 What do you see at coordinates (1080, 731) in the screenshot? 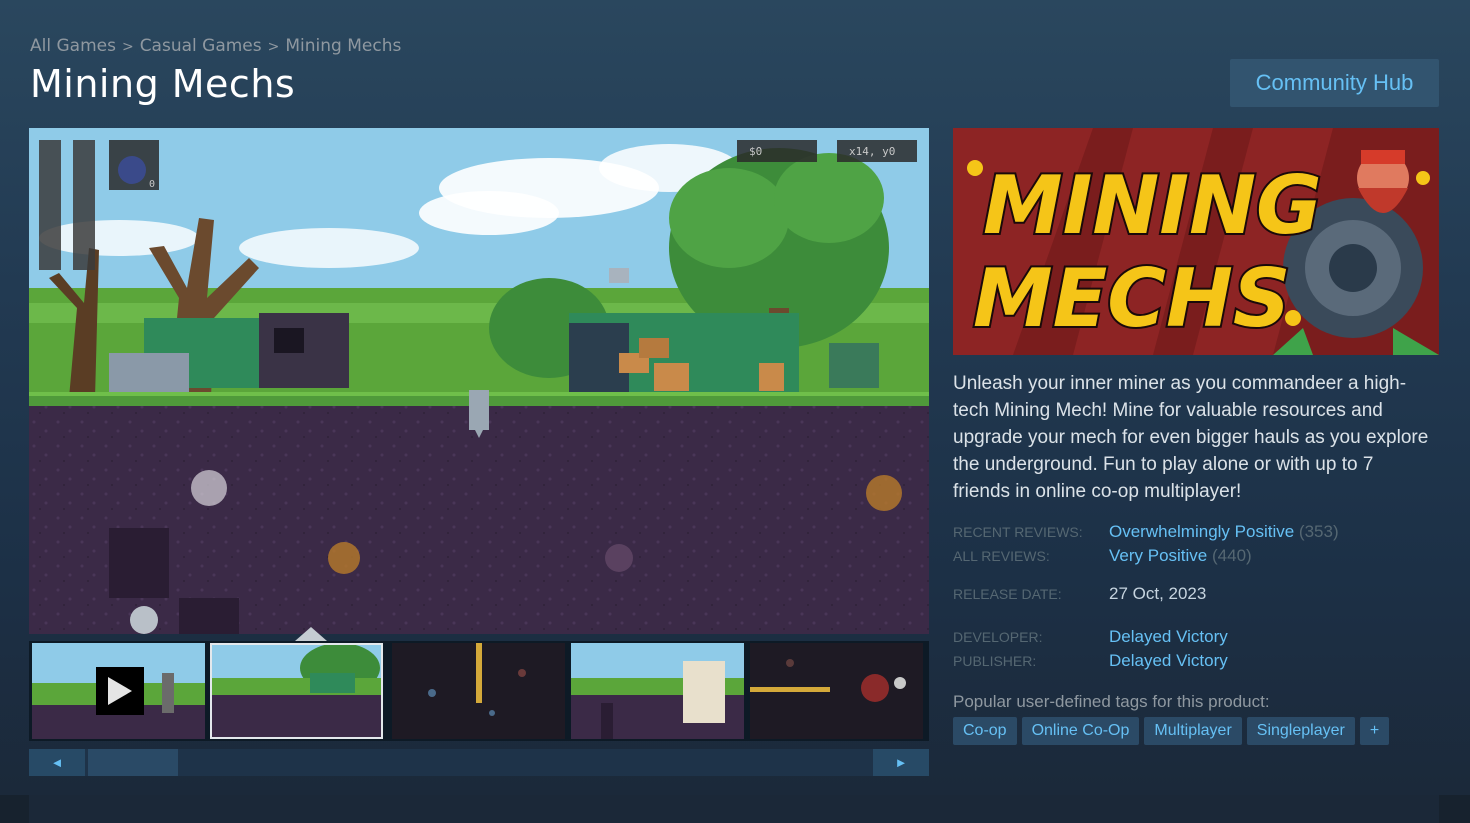
I see `tag-online-co-op: Online Co-Op` at bounding box center [1080, 731].